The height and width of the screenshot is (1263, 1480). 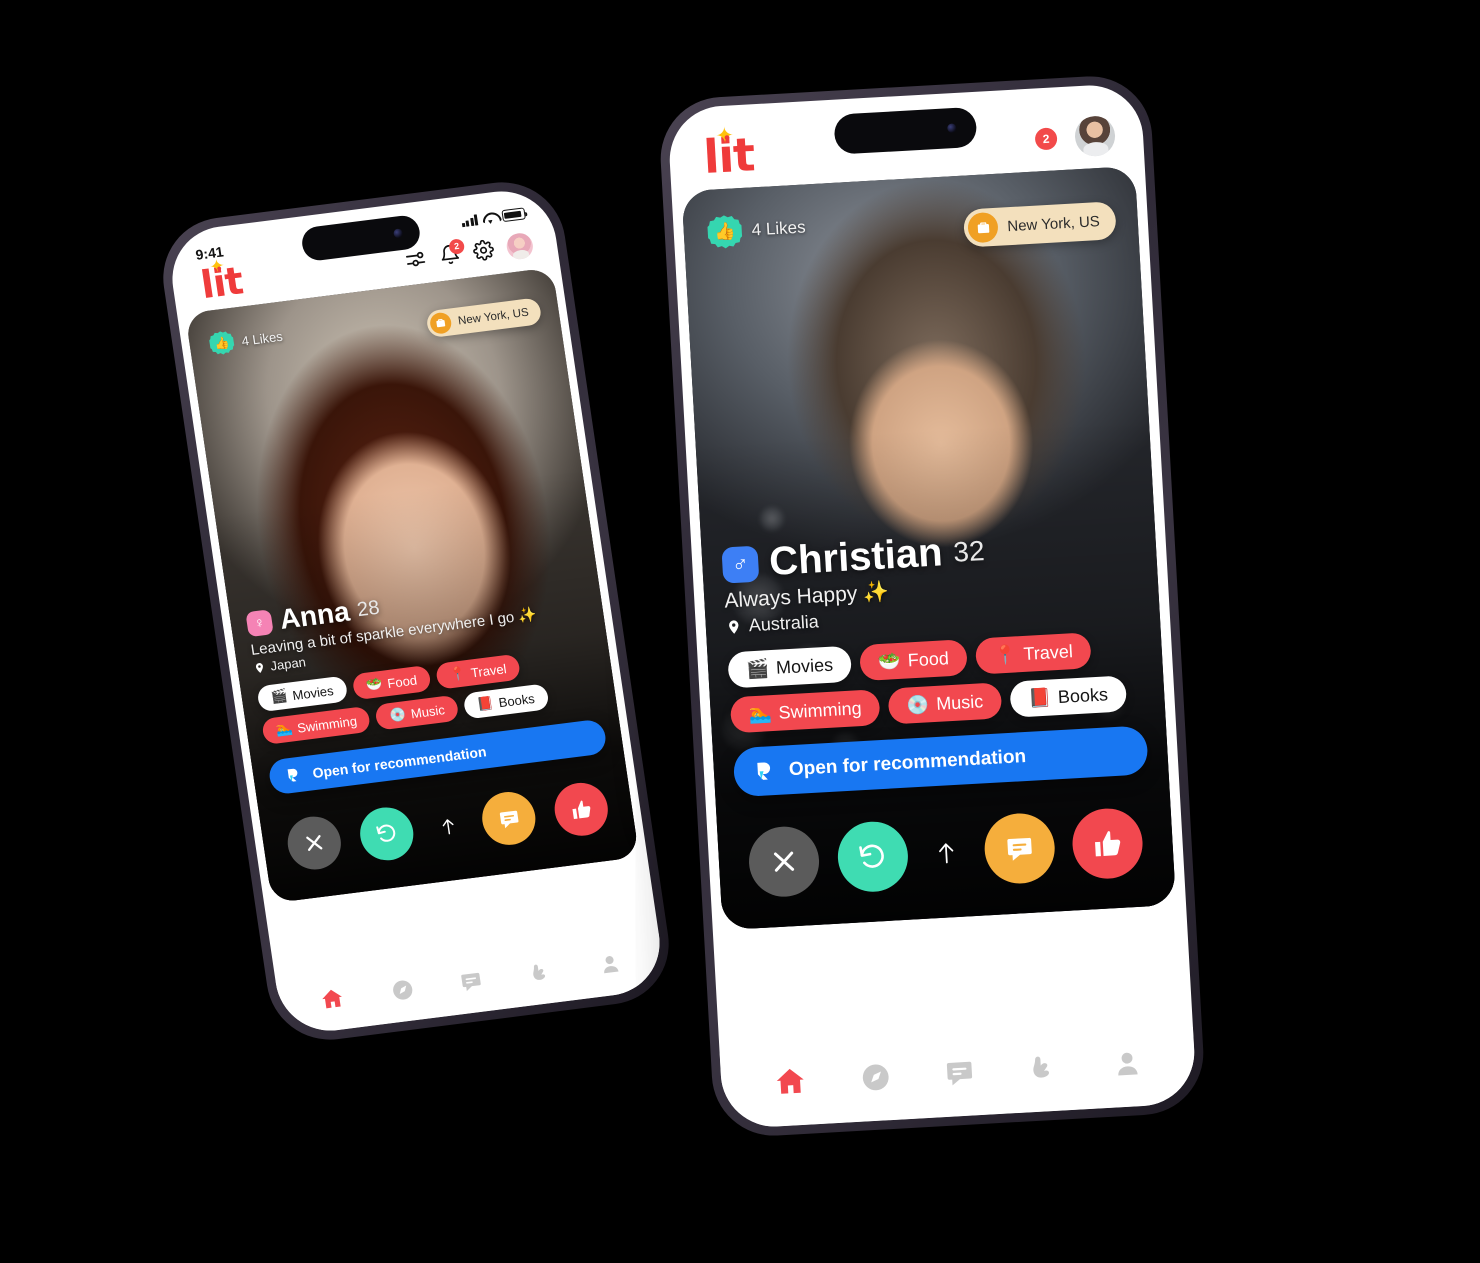 What do you see at coordinates (907, 763) in the screenshot?
I see `recommendation-label: Open for recommendation` at bounding box center [907, 763].